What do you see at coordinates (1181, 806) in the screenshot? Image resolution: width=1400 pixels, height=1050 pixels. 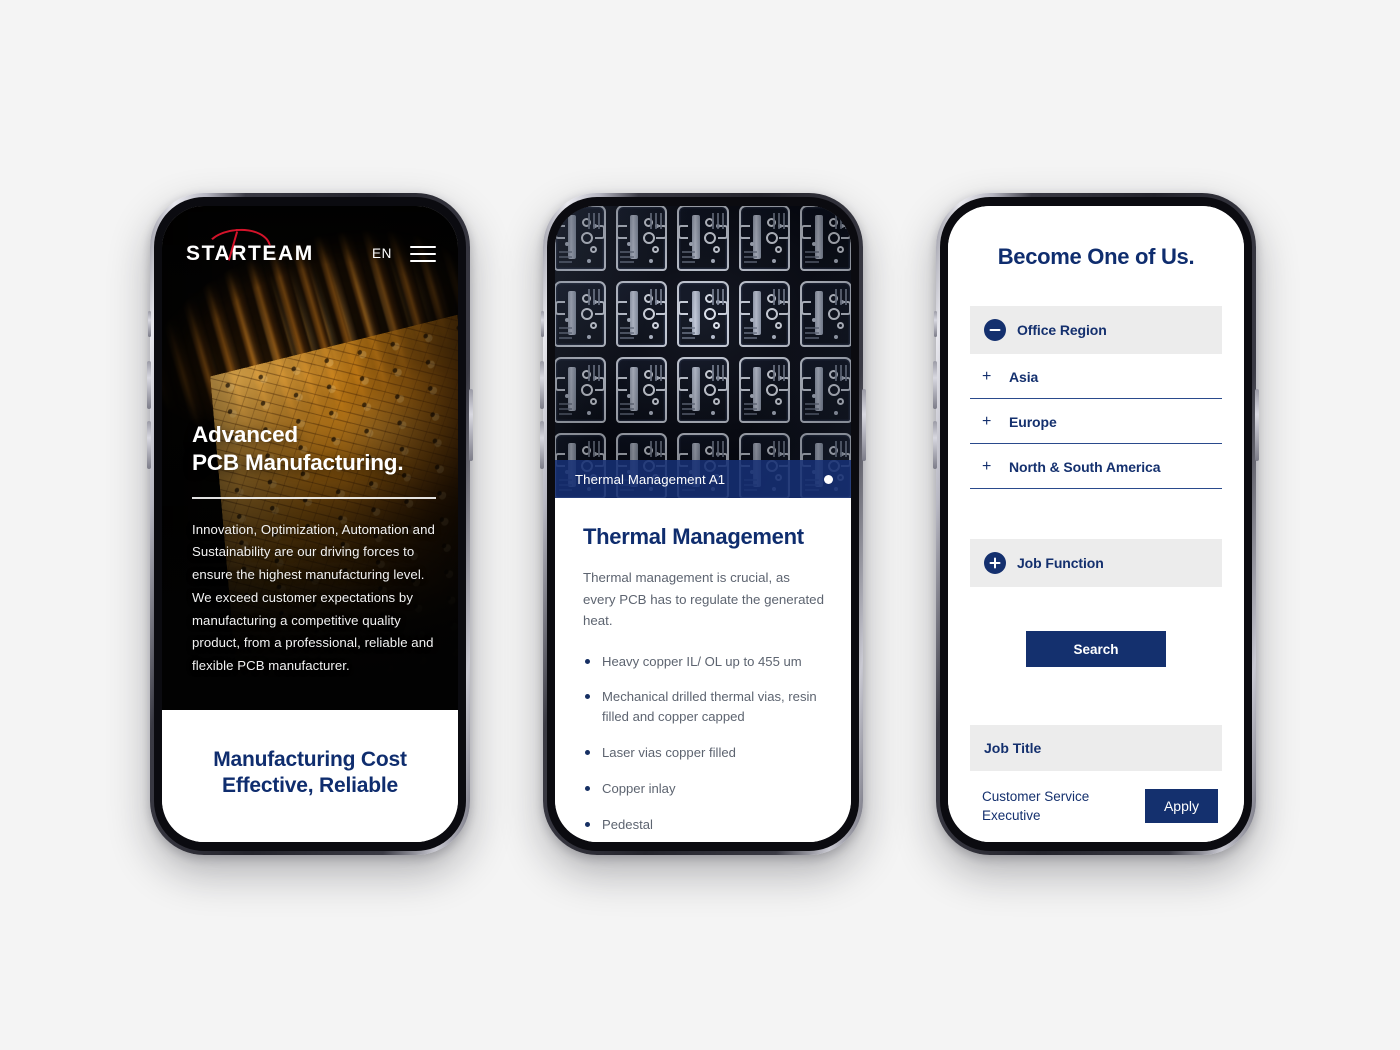 I see `apply-button: Apply` at bounding box center [1181, 806].